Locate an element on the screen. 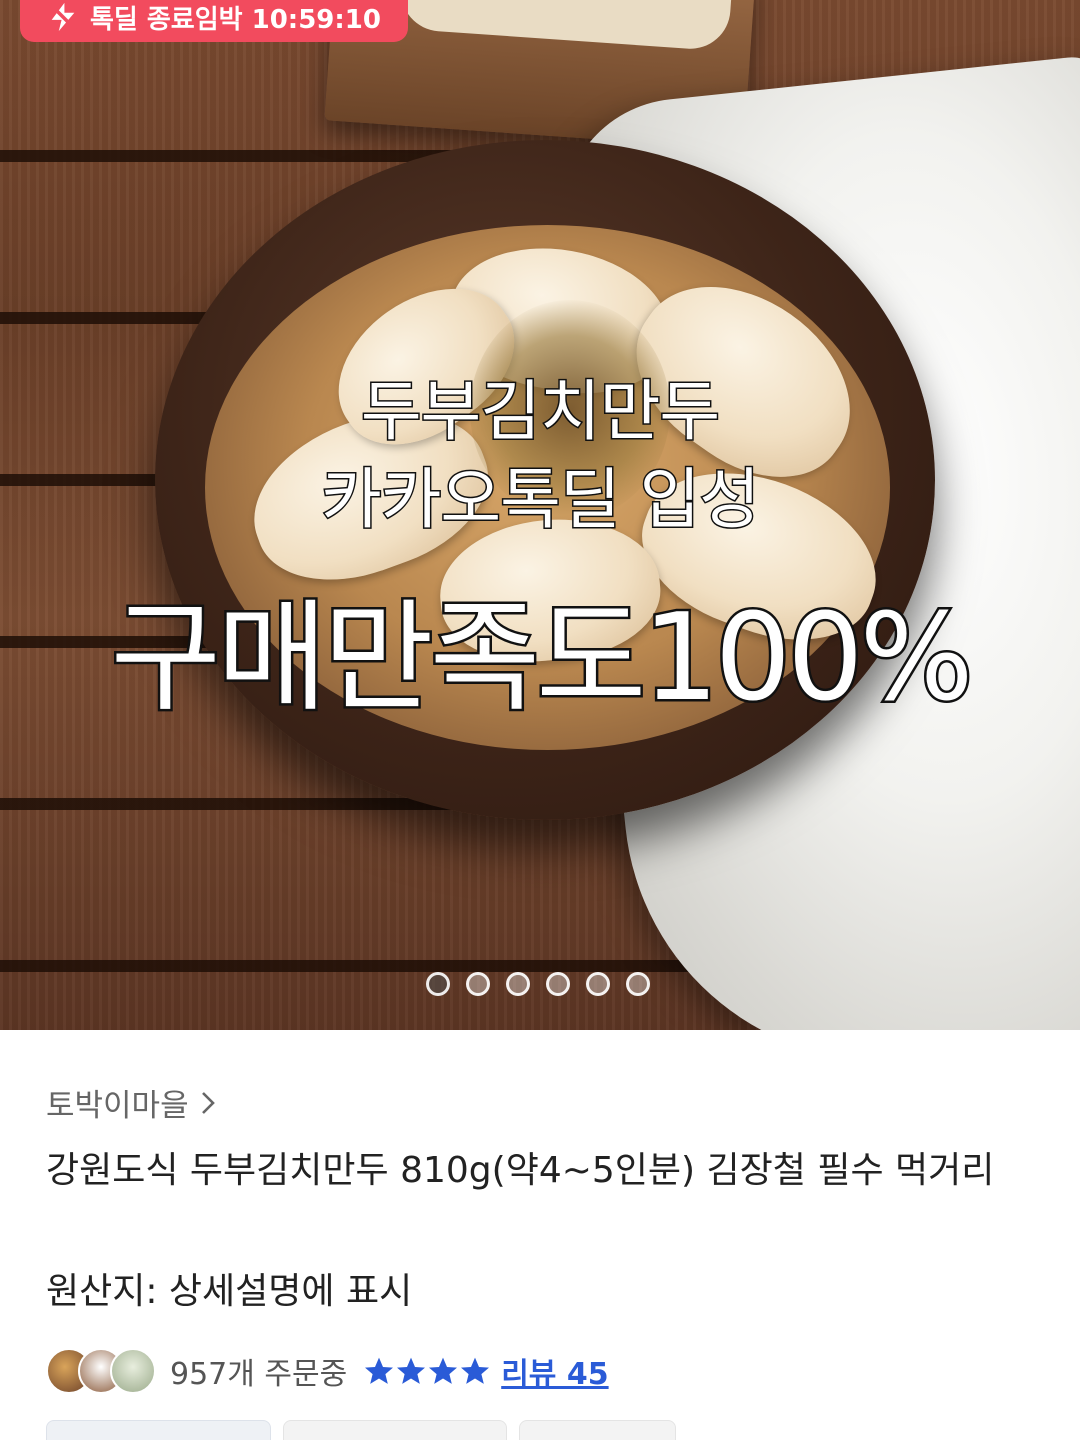  overlay-satisfaction: 구매만족도100% is located at coordinates (542, 659).